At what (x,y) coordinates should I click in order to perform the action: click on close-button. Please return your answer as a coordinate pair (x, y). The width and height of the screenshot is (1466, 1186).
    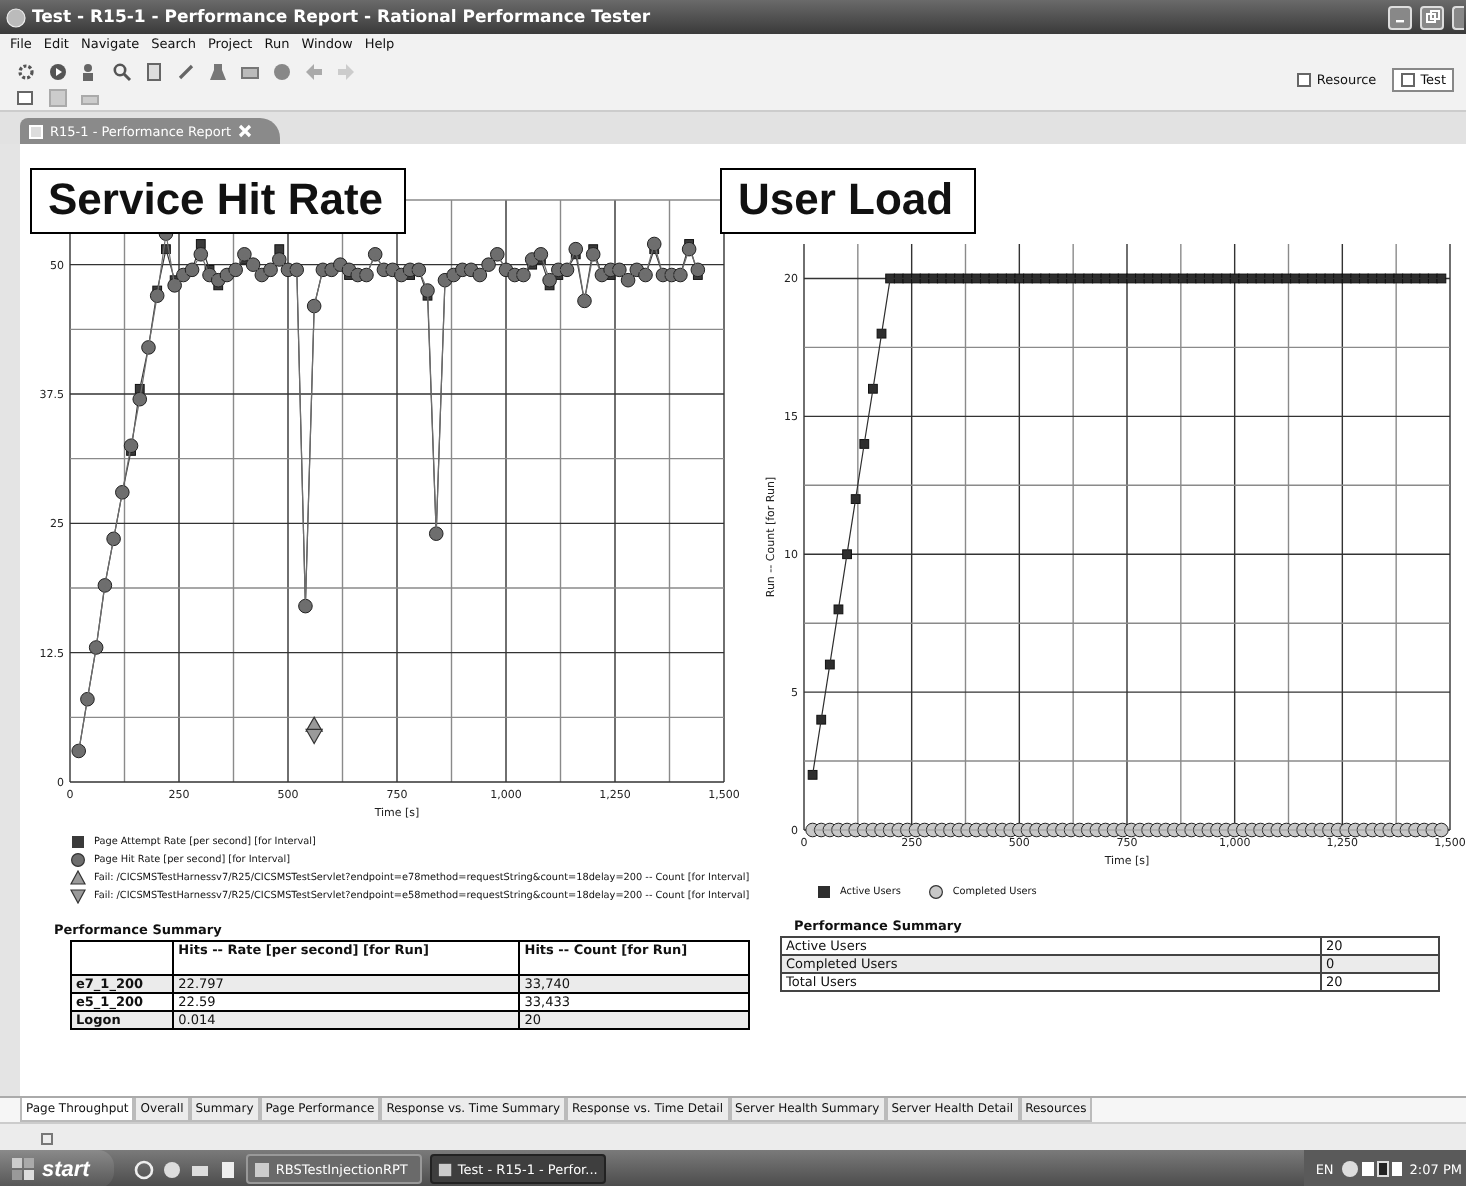
    Looking at the image, I should click on (1458, 17).